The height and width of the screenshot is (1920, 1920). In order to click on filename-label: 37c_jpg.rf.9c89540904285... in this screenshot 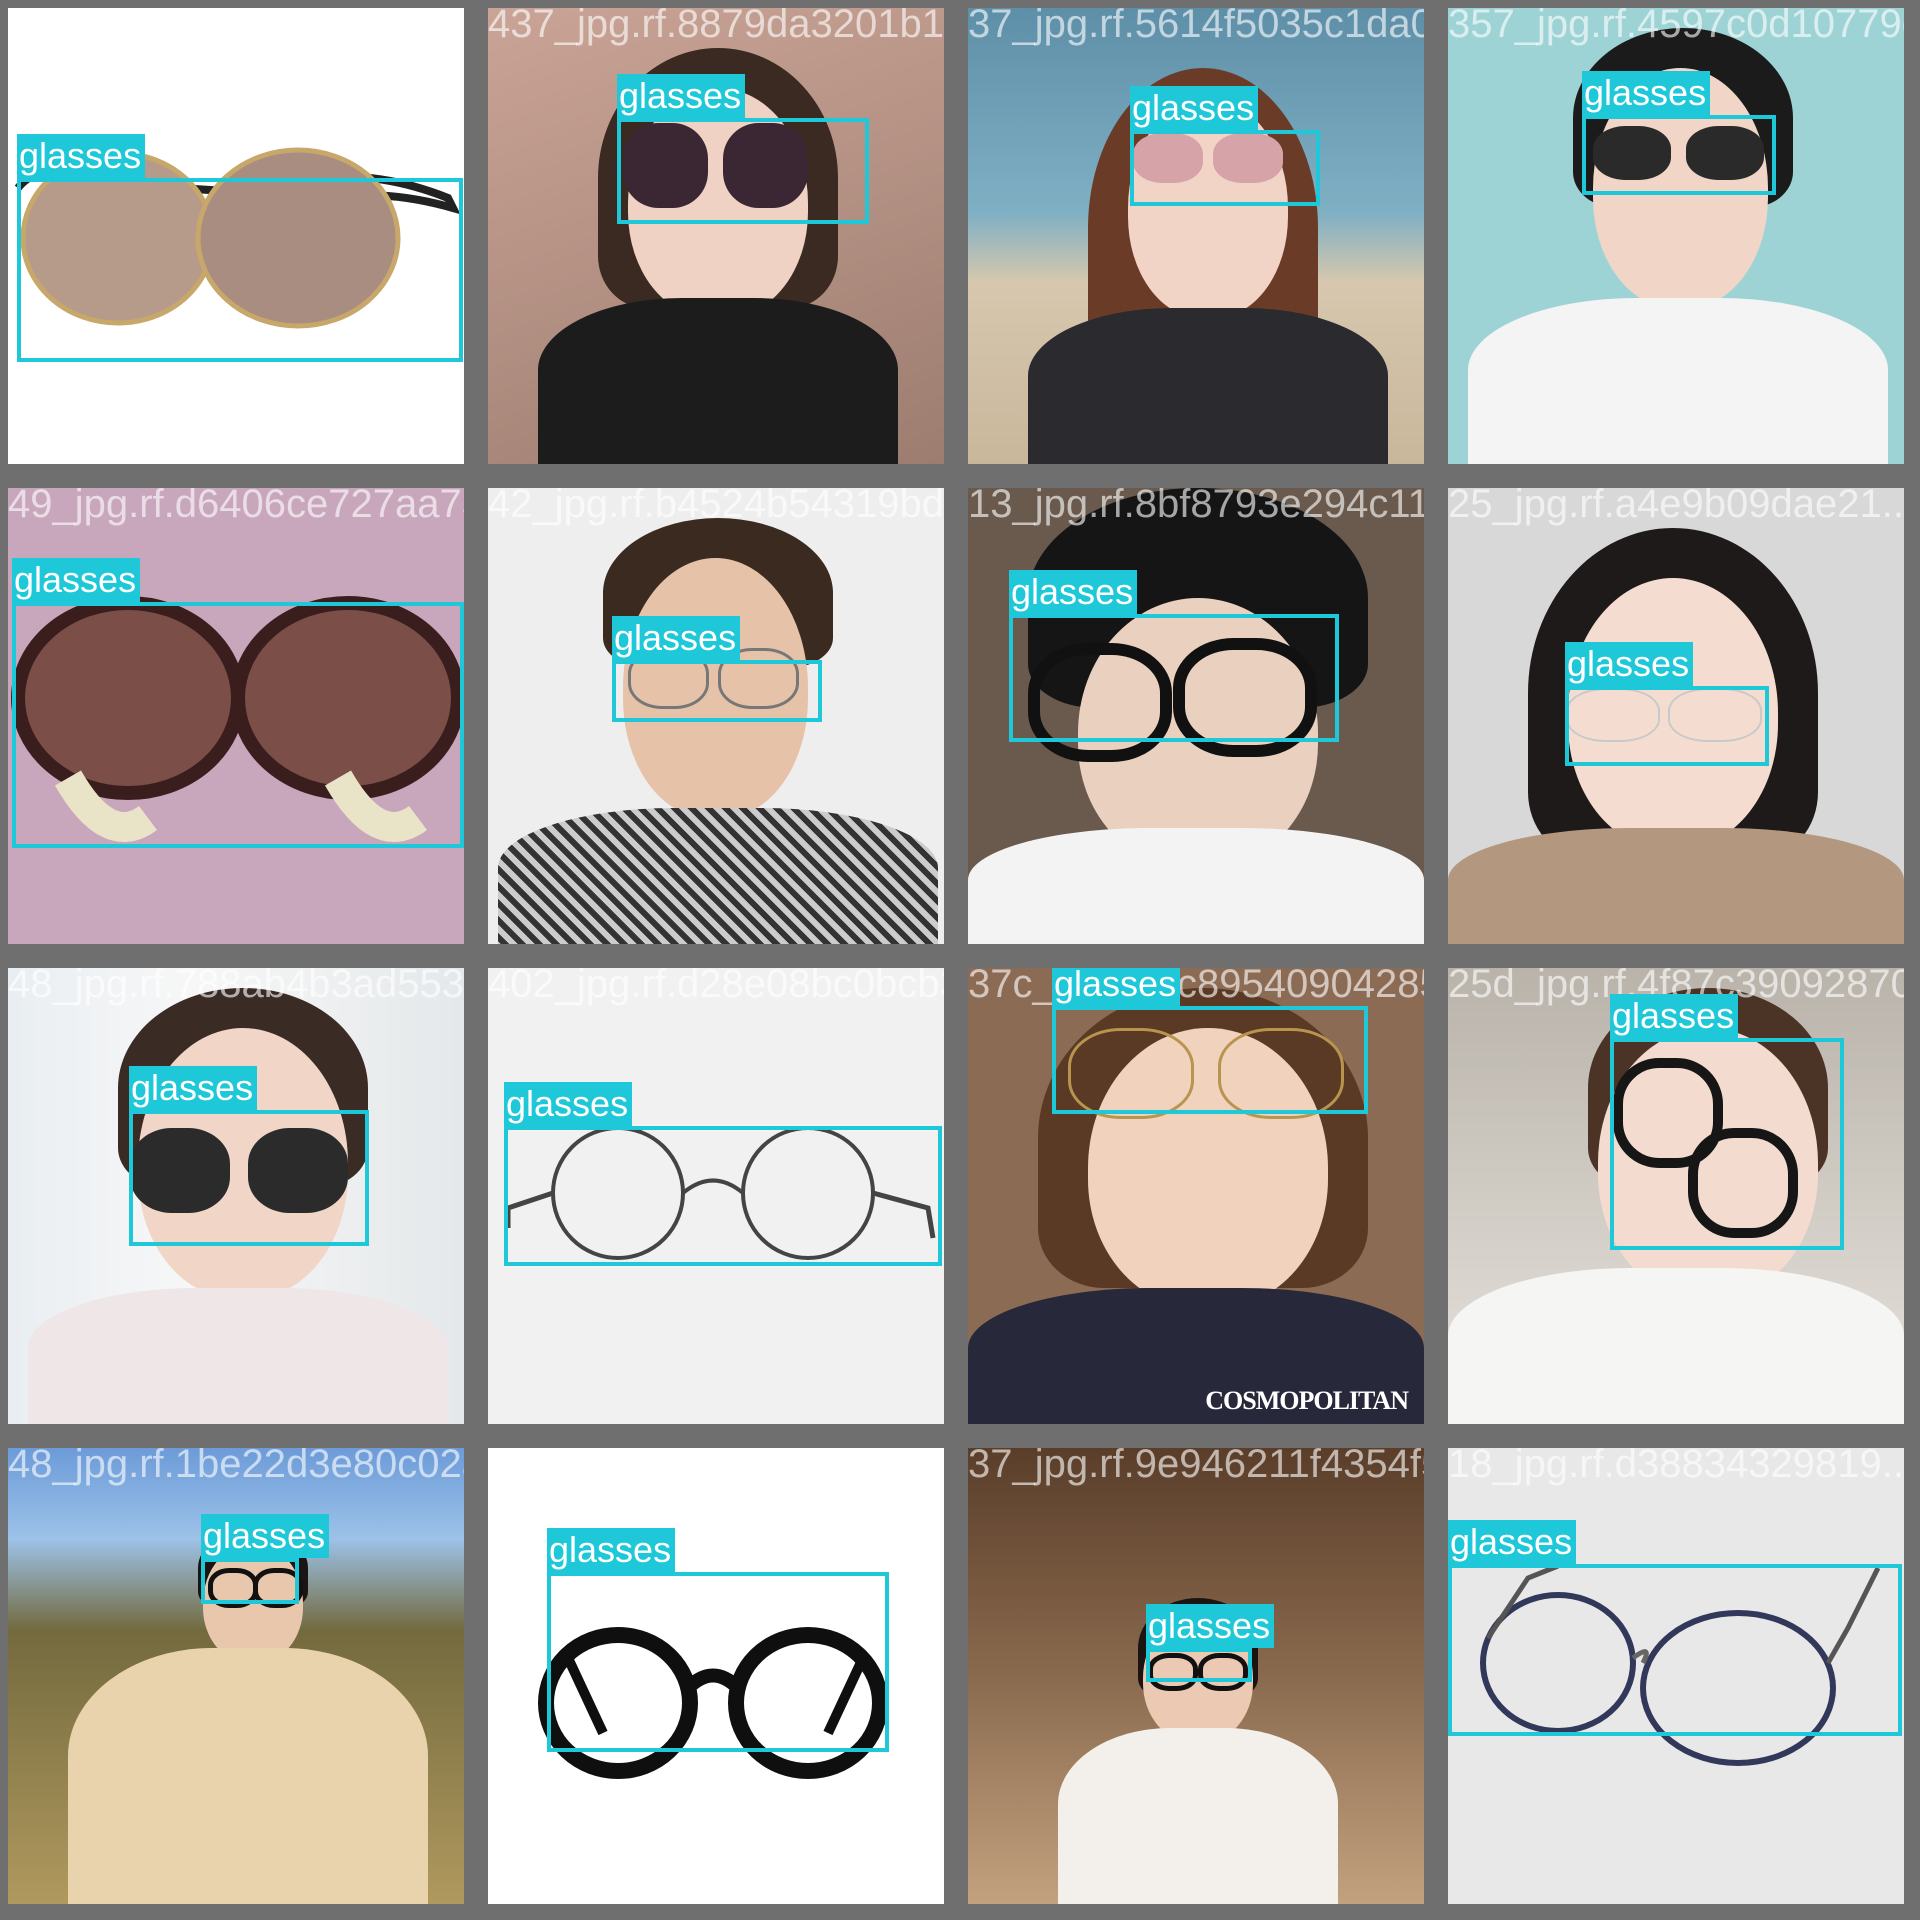, I will do `click(1196, 987)`.